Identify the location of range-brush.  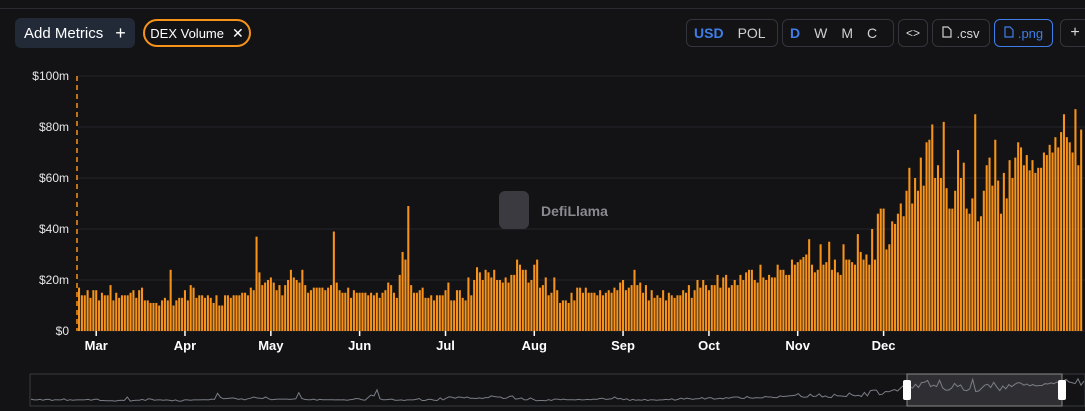
(557, 390).